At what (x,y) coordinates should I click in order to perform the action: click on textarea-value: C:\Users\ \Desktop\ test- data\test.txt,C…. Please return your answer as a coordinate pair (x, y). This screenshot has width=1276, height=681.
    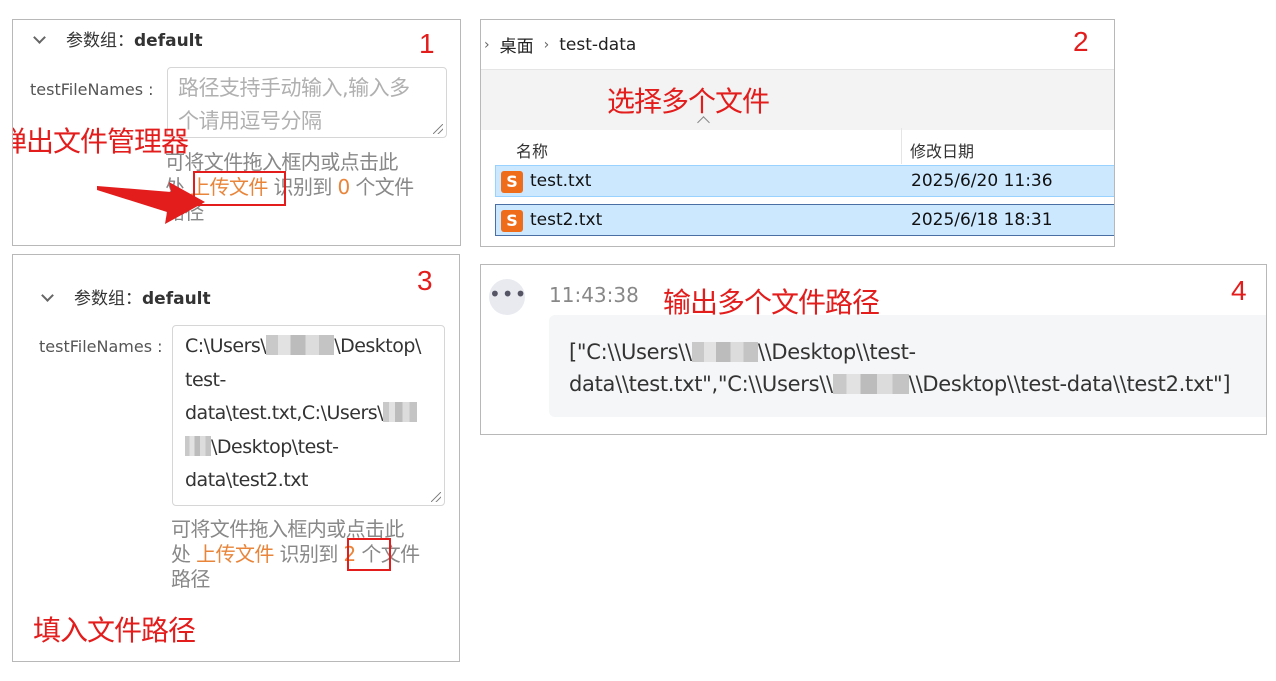
    Looking at the image, I should click on (308, 414).